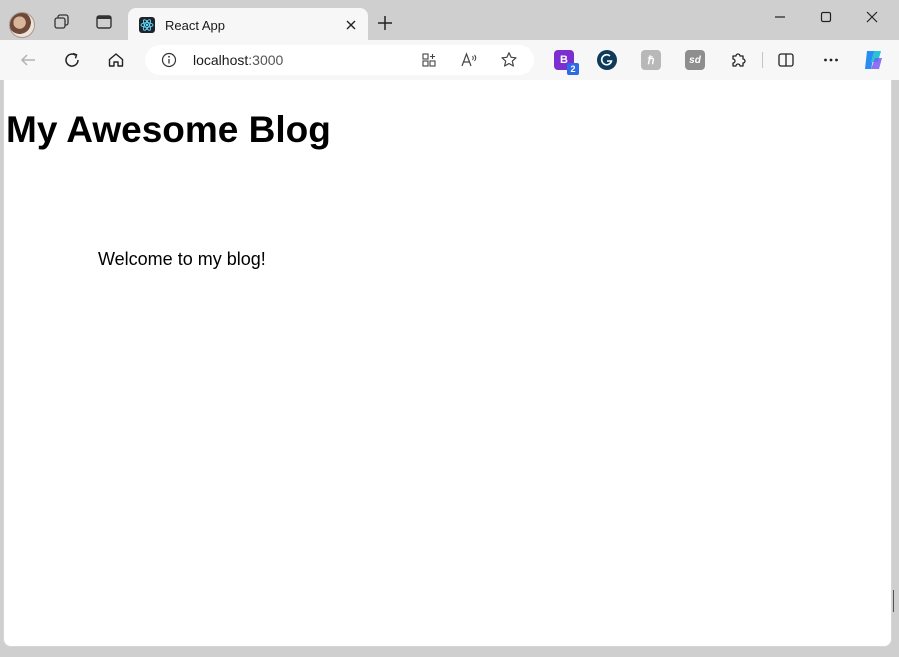 This screenshot has height=657, width=899. I want to click on refresh-button, so click(72, 60).